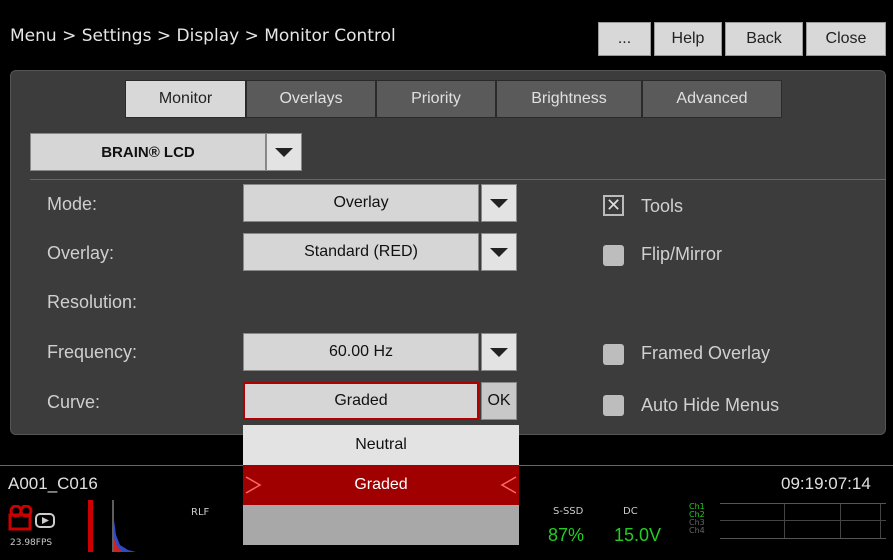  What do you see at coordinates (284, 152) in the screenshot?
I see `device-select-chevron-down-icon` at bounding box center [284, 152].